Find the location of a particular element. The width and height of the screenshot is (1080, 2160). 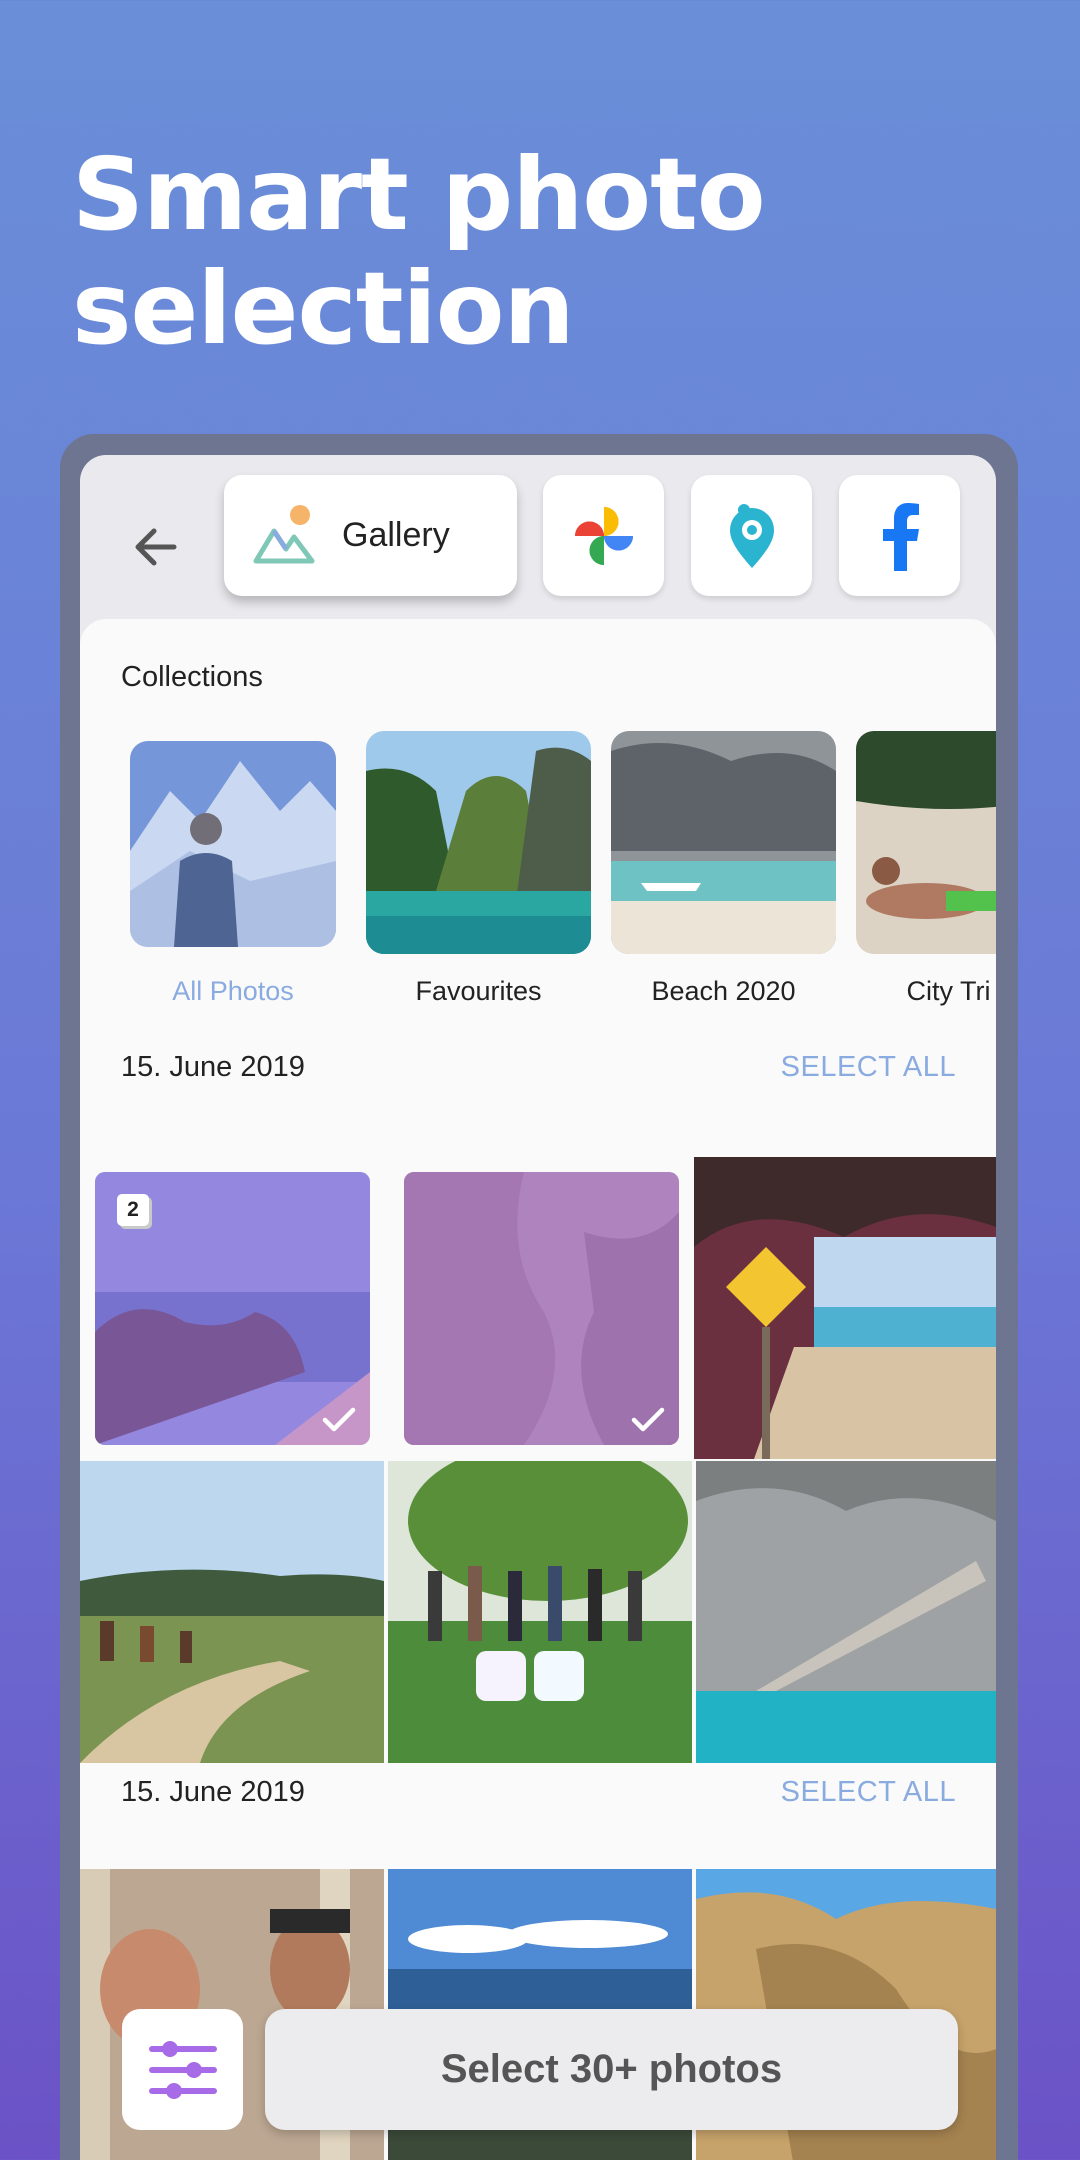

collection-label: Favourites is located at coordinates (478, 991).